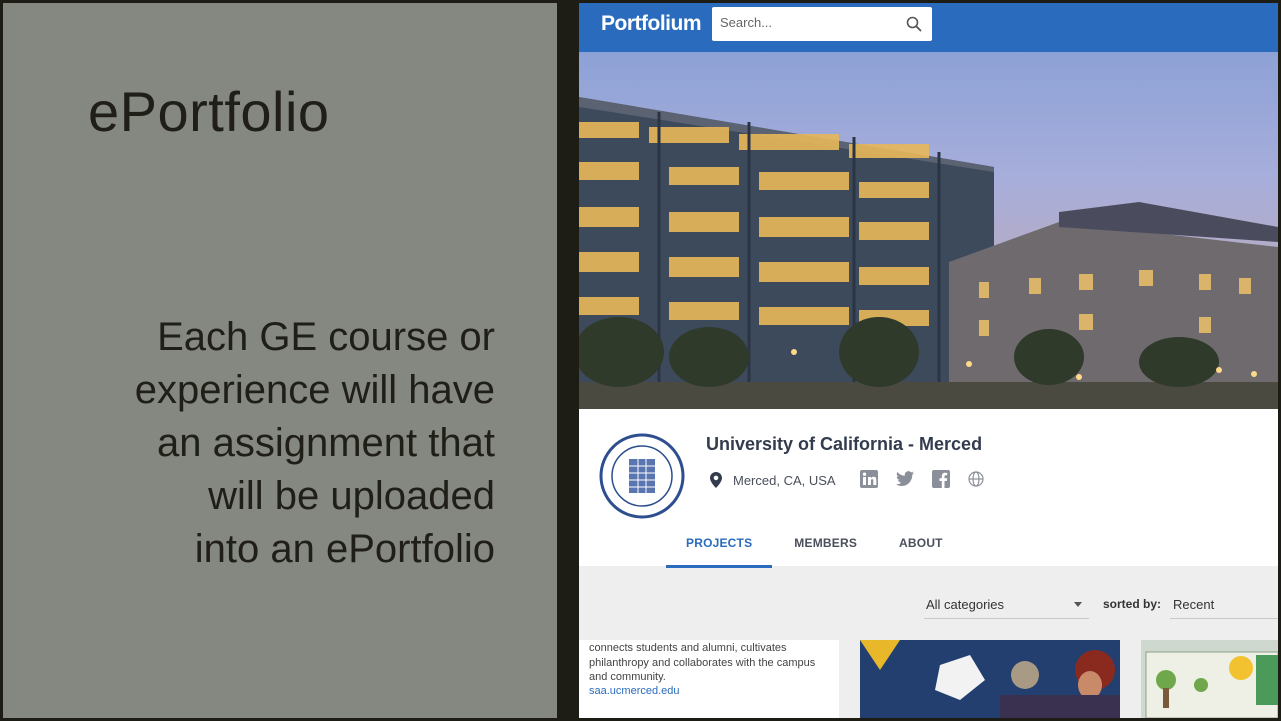 Image resolution: width=1281 pixels, height=721 pixels. I want to click on facebook-icon, so click(941, 479).